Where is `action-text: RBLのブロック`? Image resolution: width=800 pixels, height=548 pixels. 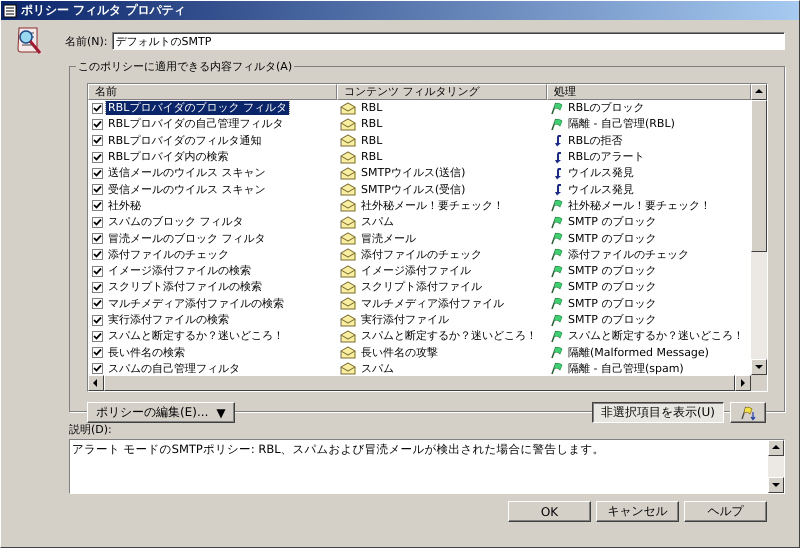 action-text: RBLのブロック is located at coordinates (606, 108).